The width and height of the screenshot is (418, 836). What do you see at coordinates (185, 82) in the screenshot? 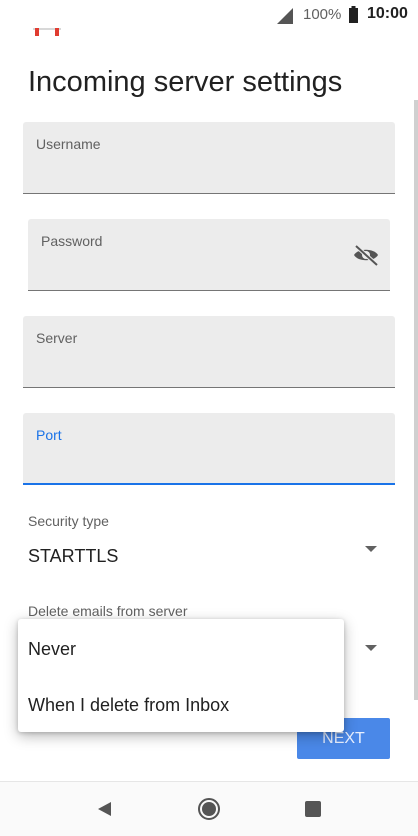
I see `page-title: Incoming server settings` at bounding box center [185, 82].